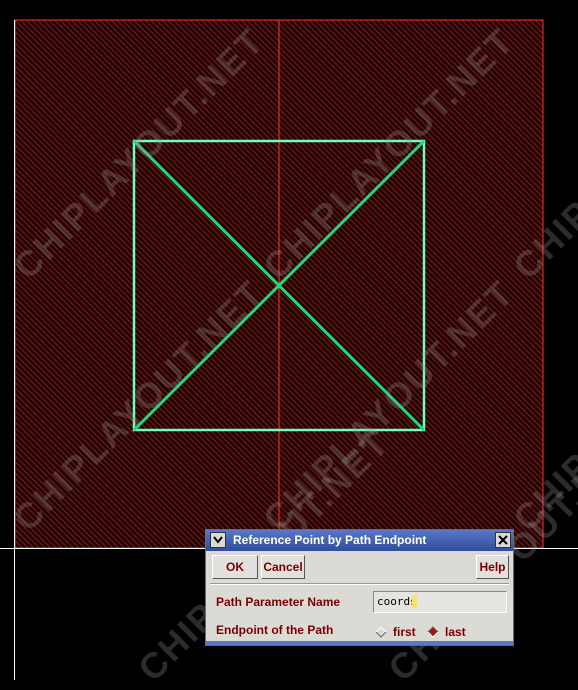  Describe the element at coordinates (433, 632) in the screenshot. I see `radio-on-icon` at that location.